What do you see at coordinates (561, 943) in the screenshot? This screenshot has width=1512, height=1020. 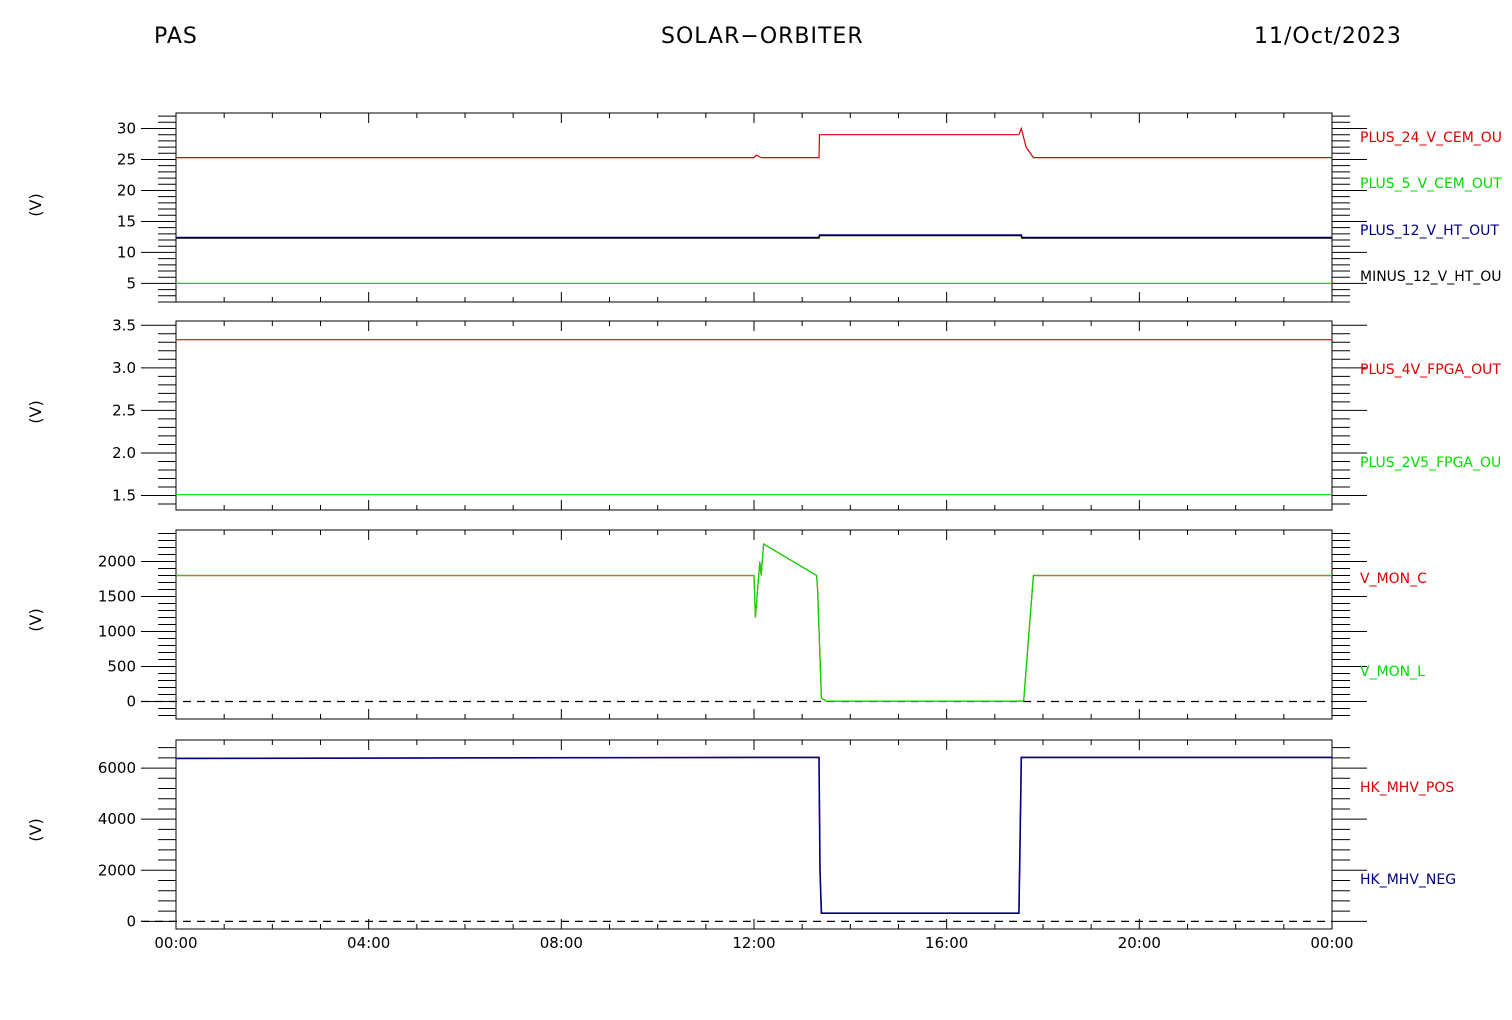 I see `x-tick-label: 08:00` at bounding box center [561, 943].